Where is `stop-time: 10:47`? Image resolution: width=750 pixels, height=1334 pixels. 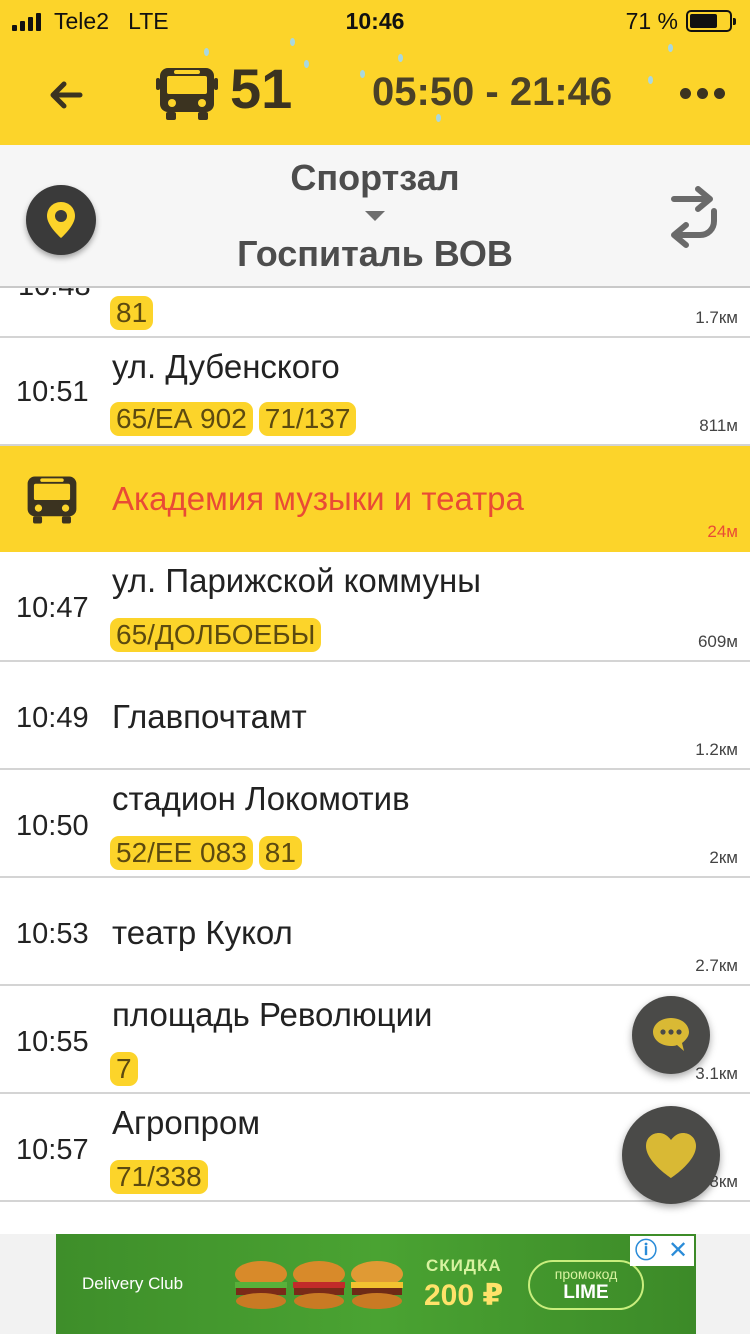 stop-time: 10:47 is located at coordinates (52, 608).